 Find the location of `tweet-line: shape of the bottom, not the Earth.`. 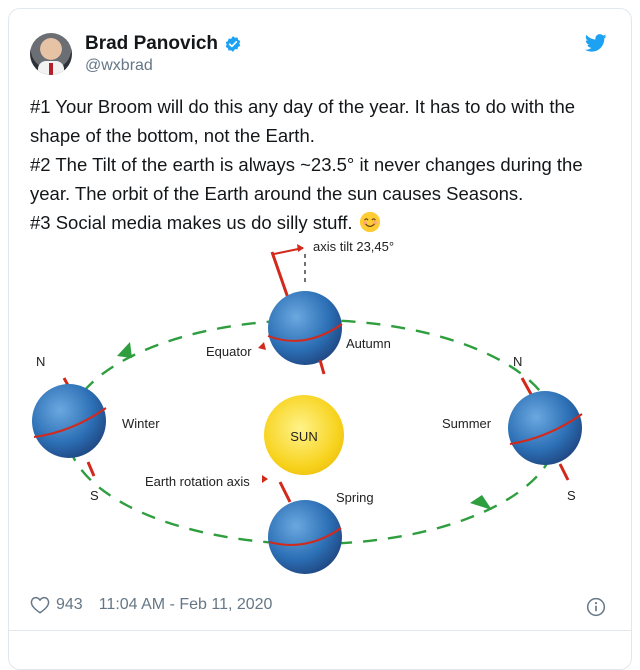

tweet-line: shape of the bottom, not the Earth. is located at coordinates (172, 135).